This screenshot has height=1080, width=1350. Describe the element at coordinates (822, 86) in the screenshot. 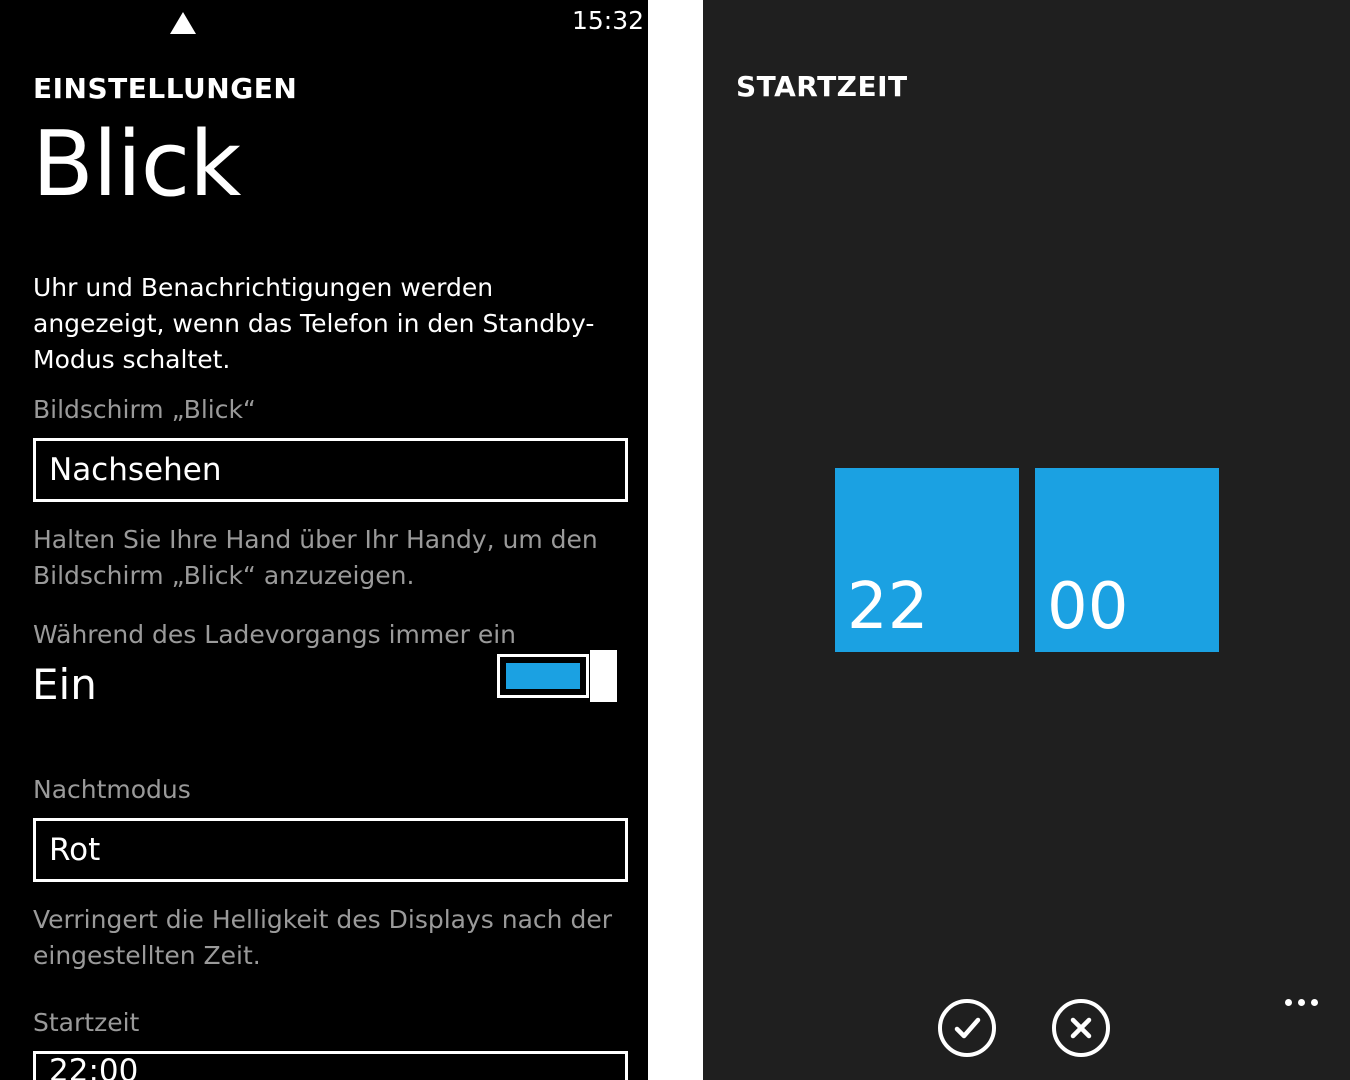

I see `picker-title: STARTZEIT` at that location.